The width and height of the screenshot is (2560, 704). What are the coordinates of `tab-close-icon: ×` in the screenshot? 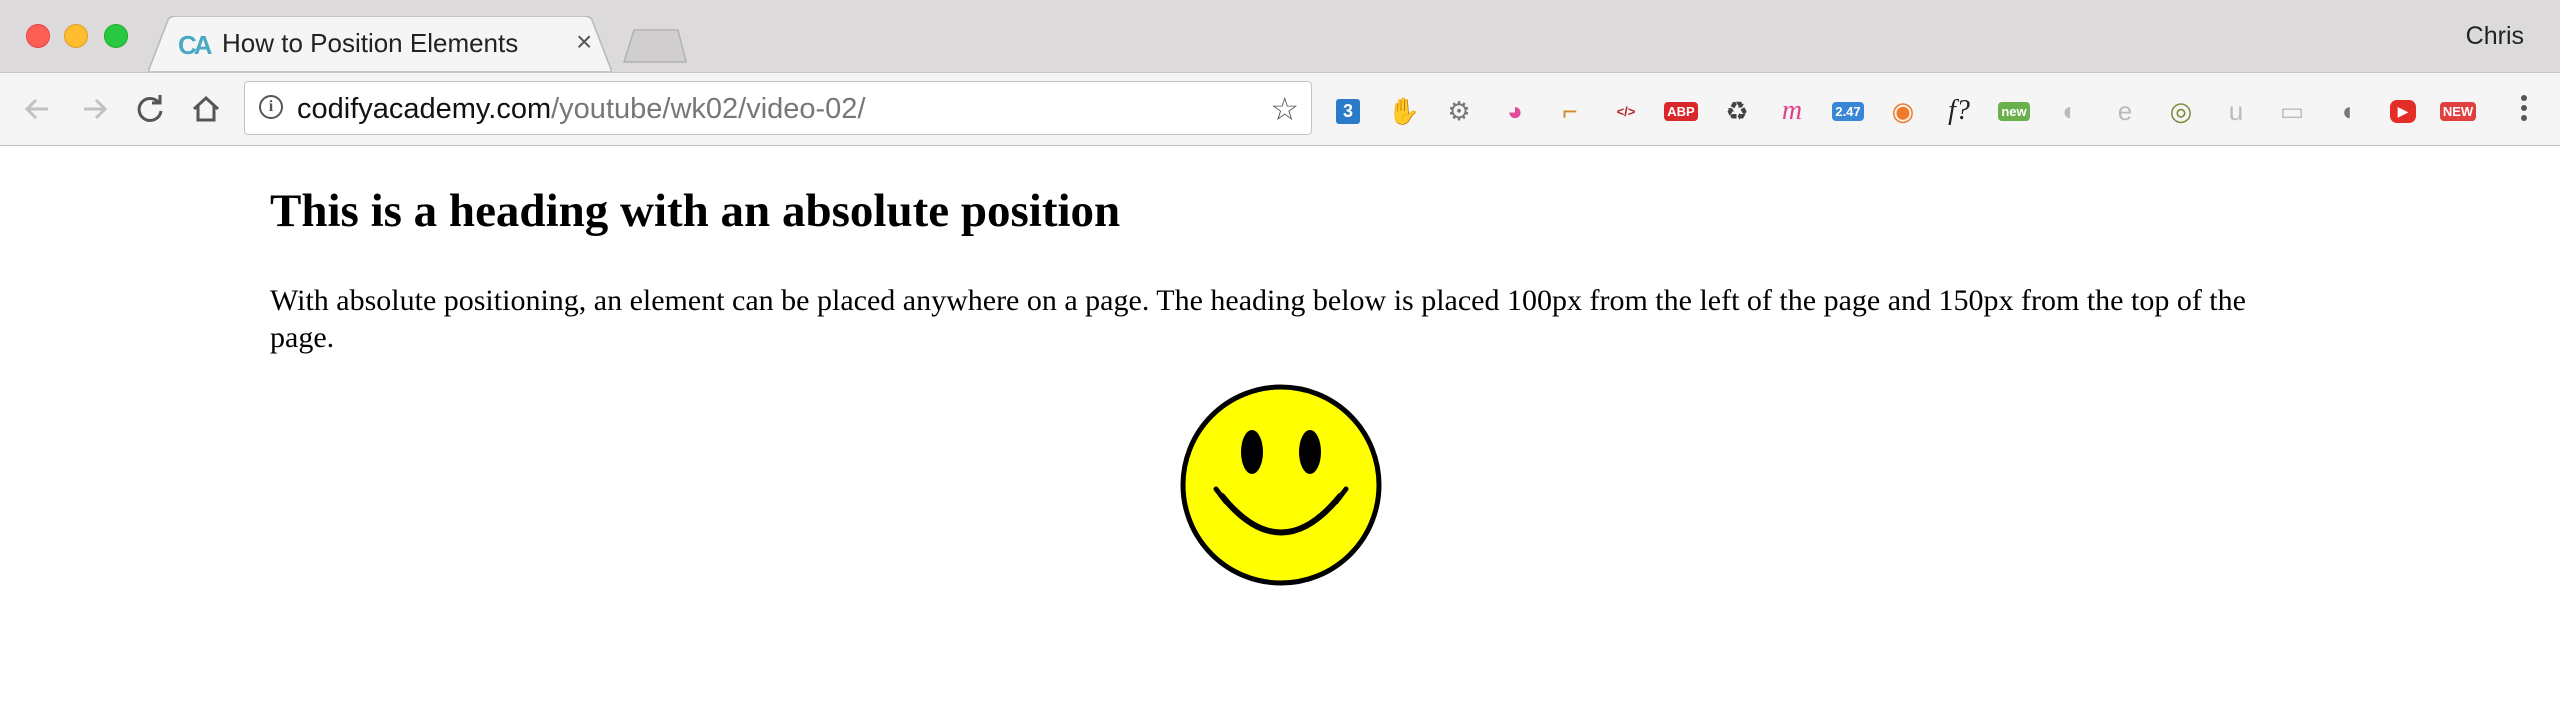 It's located at (584, 42).